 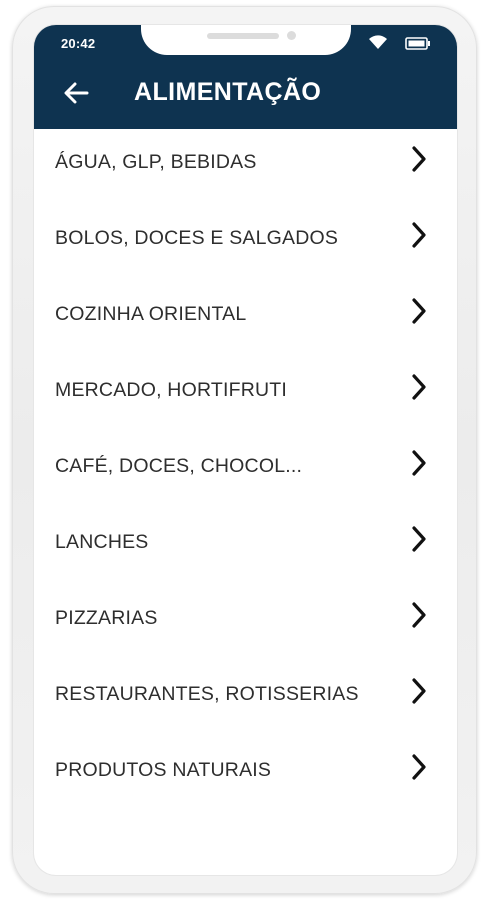 What do you see at coordinates (228, 92) in the screenshot?
I see `page-title: ALIMENTAÇÃO` at bounding box center [228, 92].